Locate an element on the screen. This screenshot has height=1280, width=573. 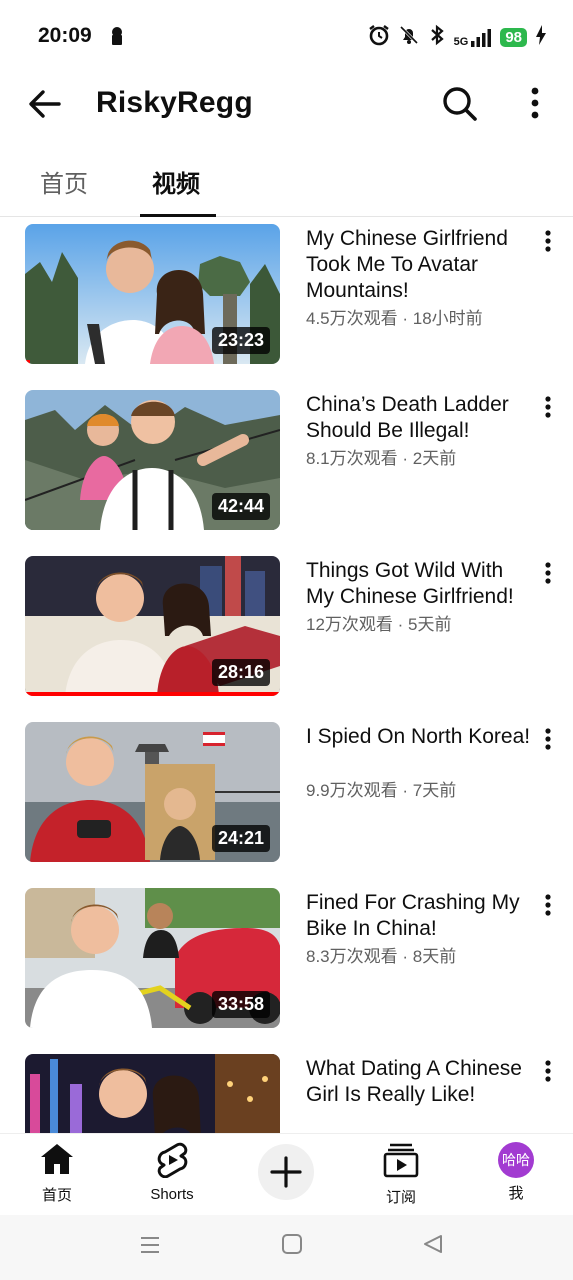
video-meta: 8.3万次观看 · 8天前 is located at coordinates (381, 956).